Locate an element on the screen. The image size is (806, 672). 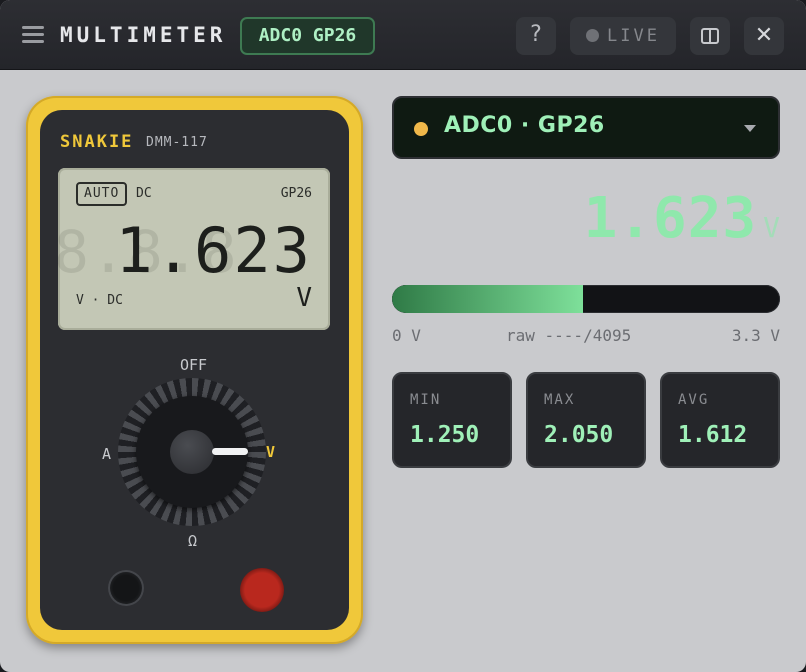
voltage-level-fill is located at coordinates (487, 299).